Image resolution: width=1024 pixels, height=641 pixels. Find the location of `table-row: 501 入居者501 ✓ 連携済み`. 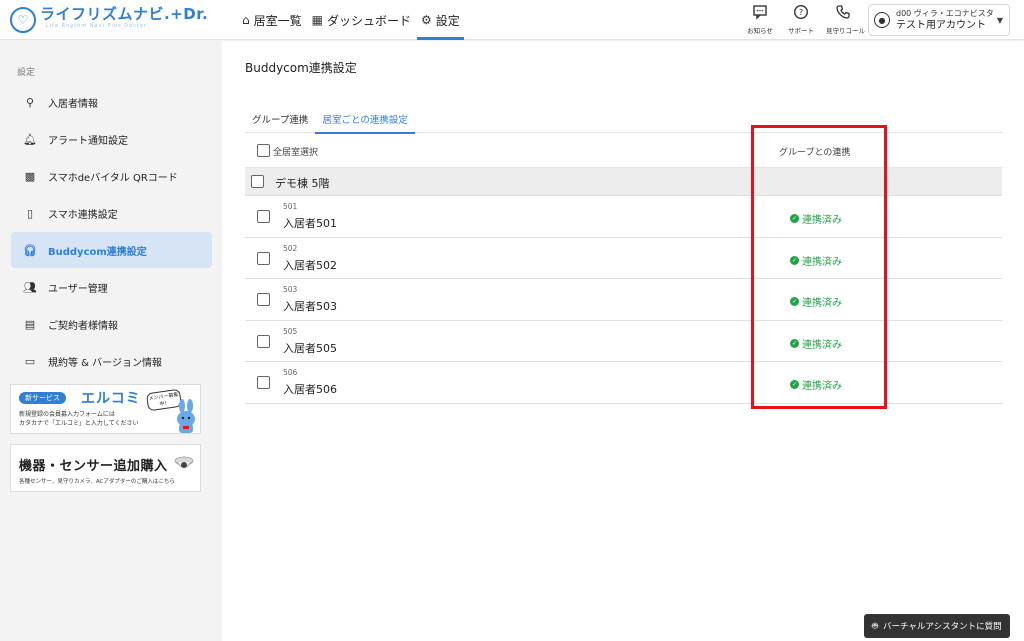

table-row: 501 入居者501 ✓ 連携済み is located at coordinates (623, 217).